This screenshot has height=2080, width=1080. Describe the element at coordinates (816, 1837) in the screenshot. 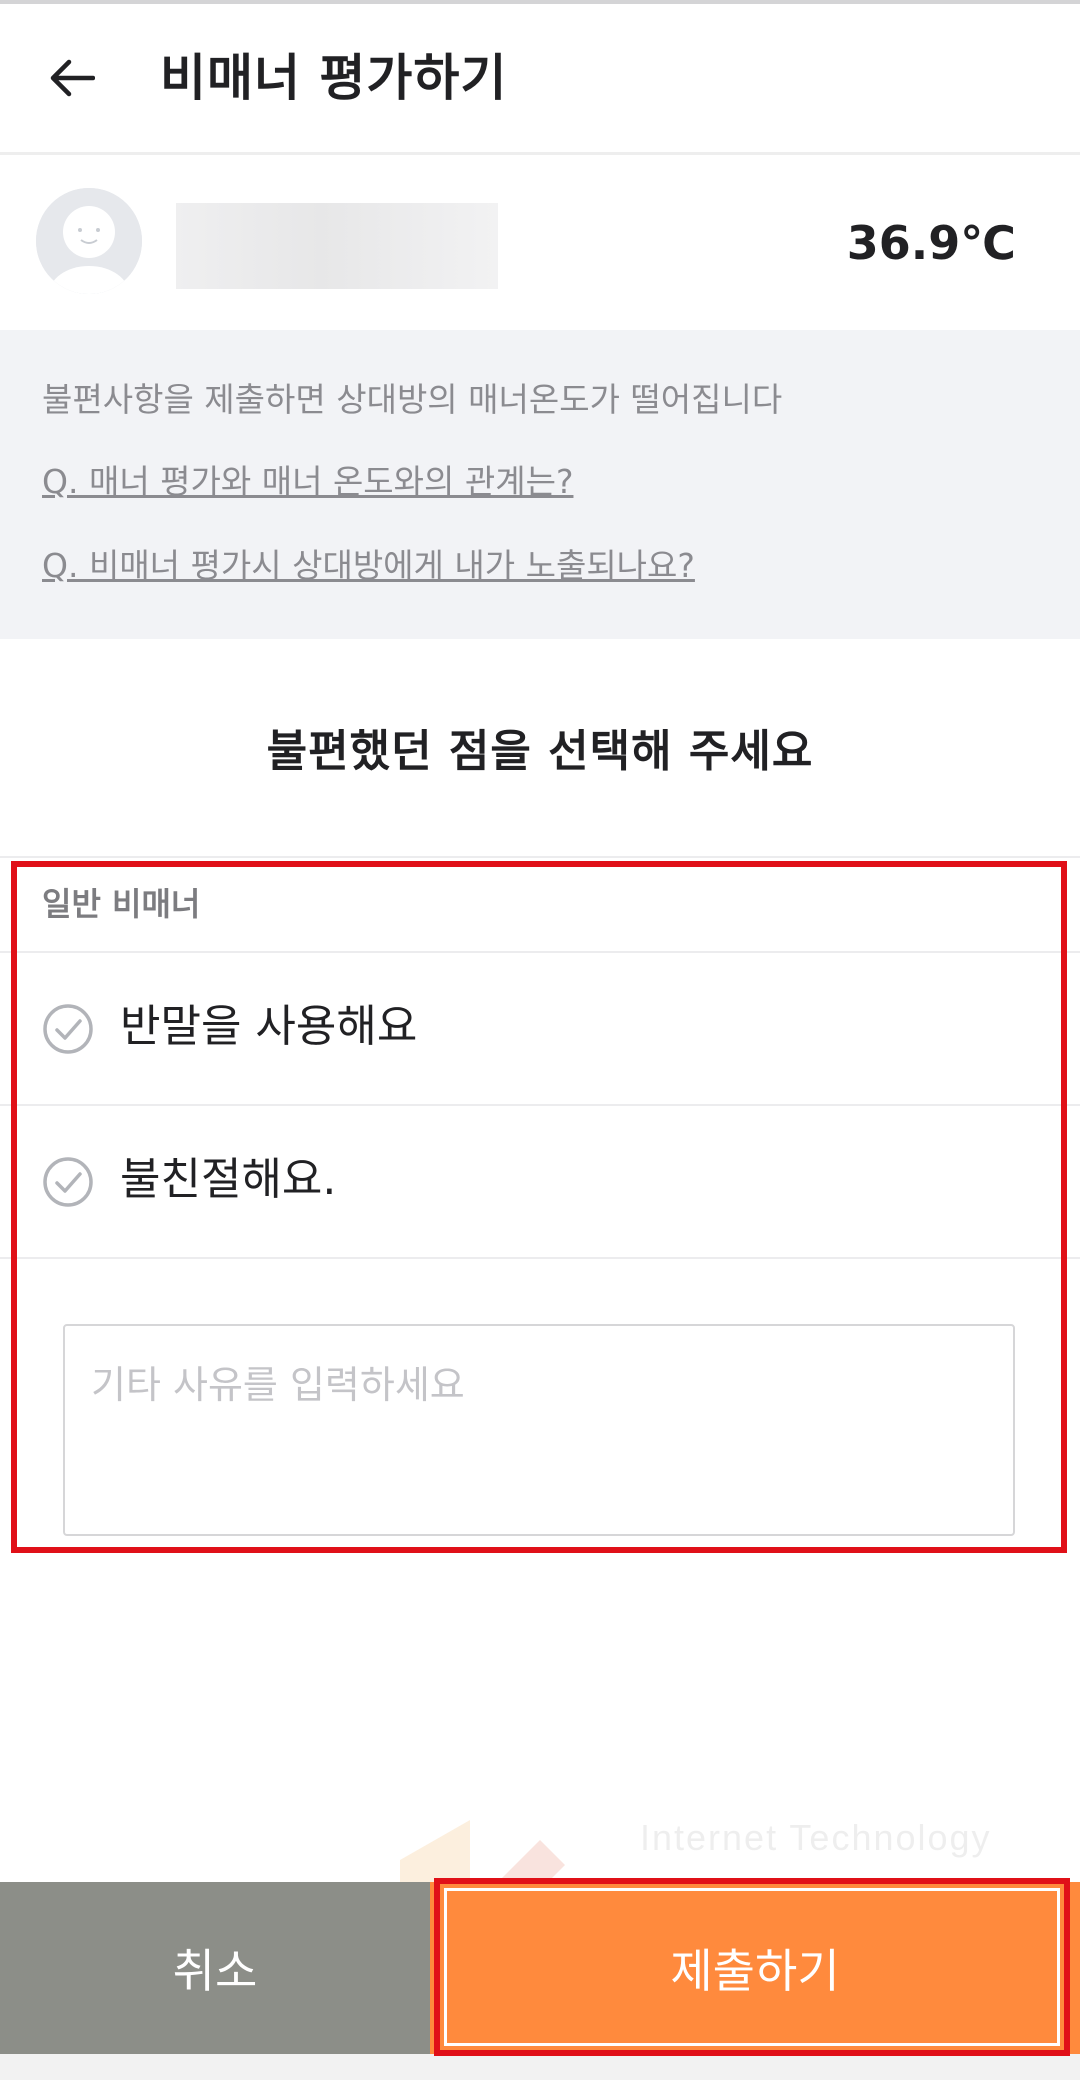

I see `svg-text: Internet Technology` at that location.